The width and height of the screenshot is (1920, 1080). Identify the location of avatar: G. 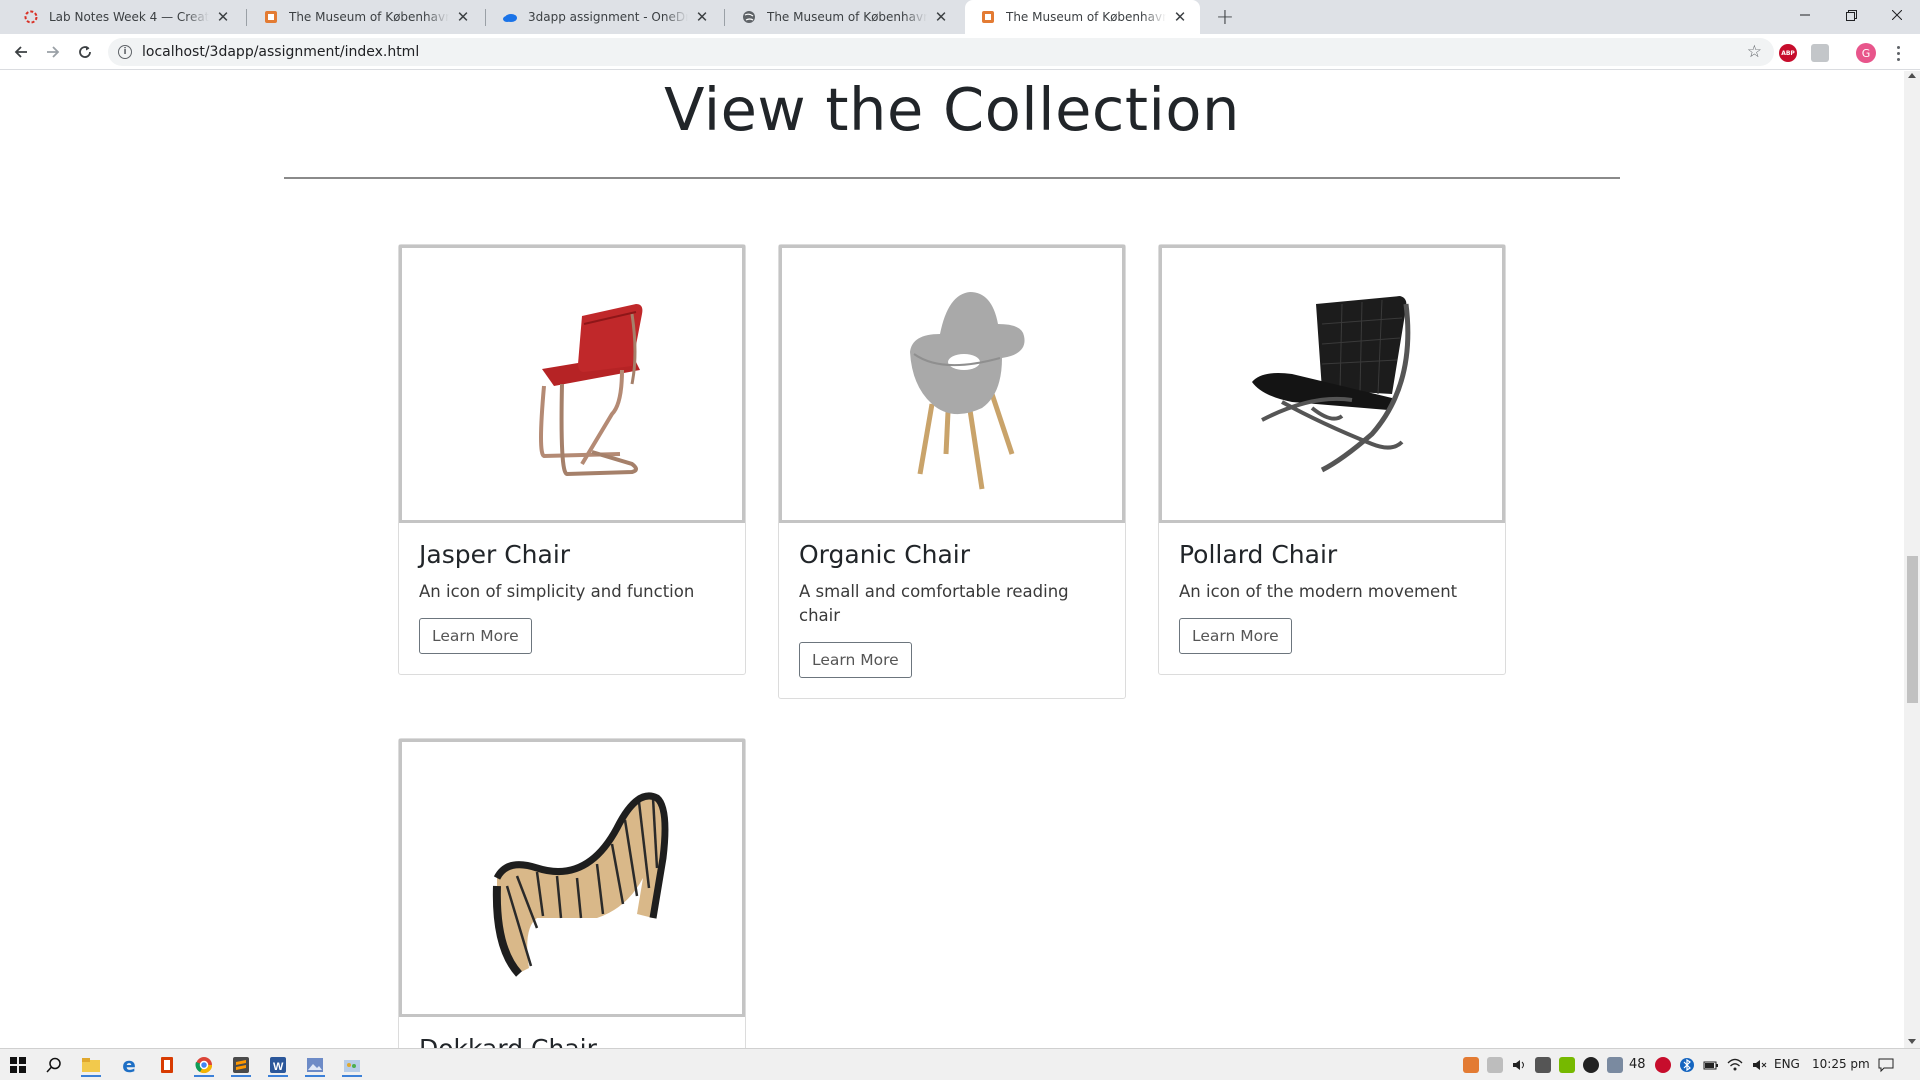
(1866, 53).